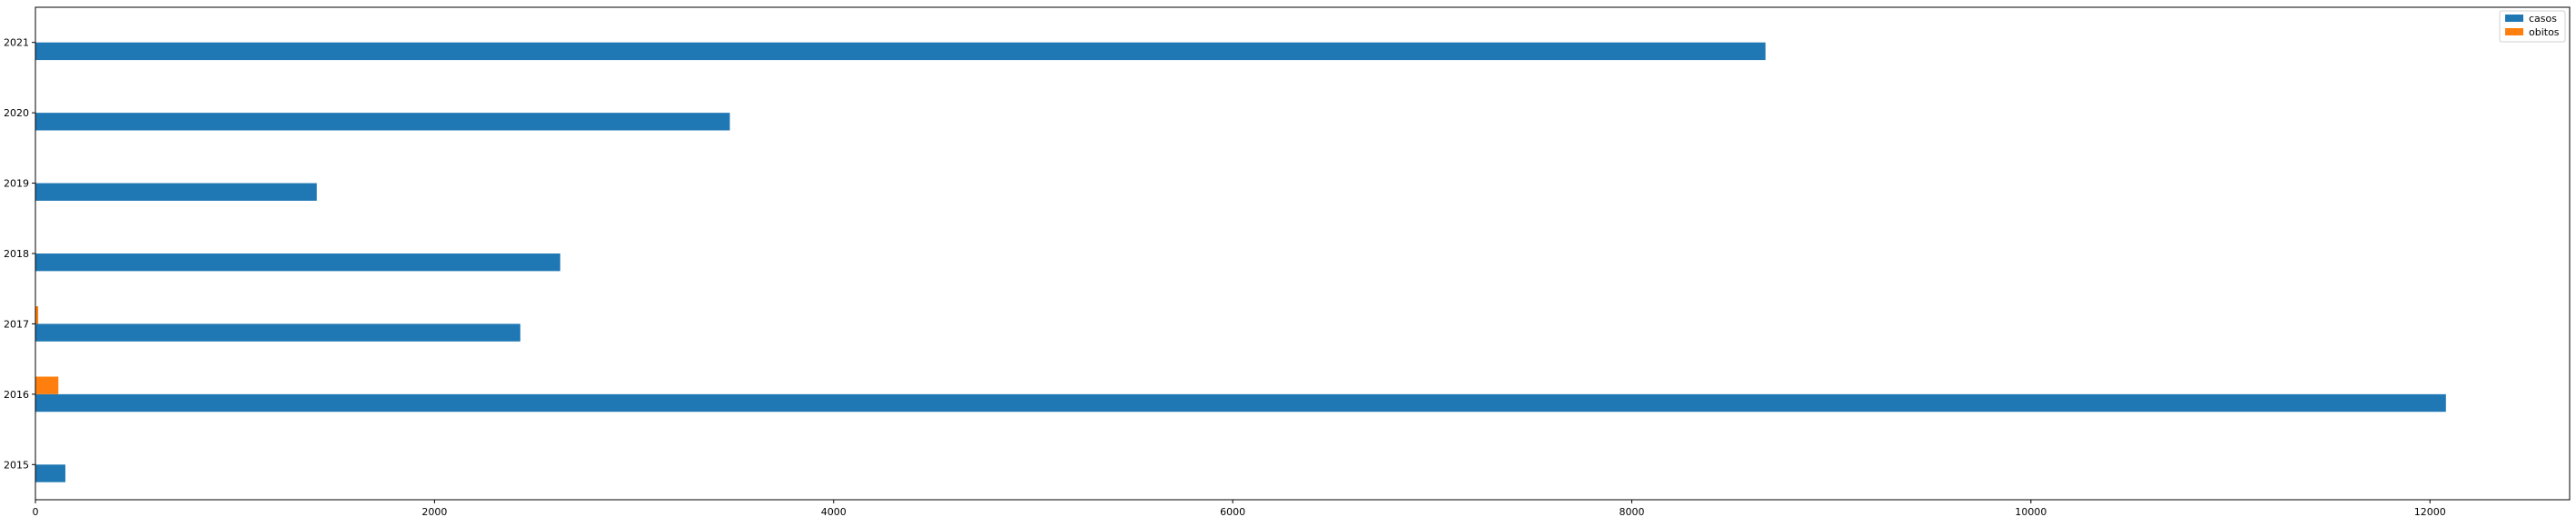 The image size is (2576, 527). I want to click on y-tick-label: 2016, so click(16, 395).